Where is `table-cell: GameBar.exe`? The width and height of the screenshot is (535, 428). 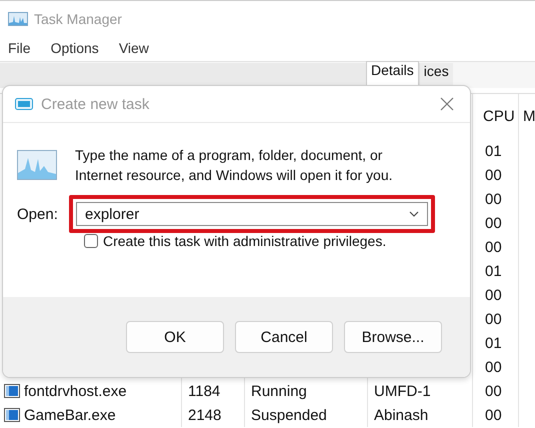
table-cell: GameBar.exe is located at coordinates (70, 415).